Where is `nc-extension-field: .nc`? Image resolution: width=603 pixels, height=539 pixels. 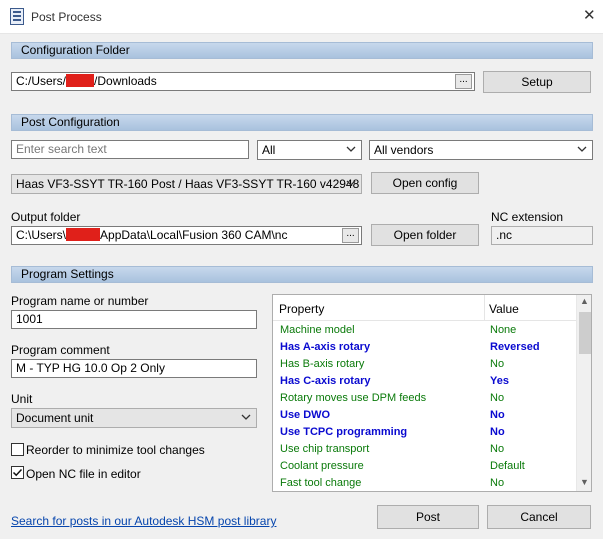 nc-extension-field: .nc is located at coordinates (542, 235).